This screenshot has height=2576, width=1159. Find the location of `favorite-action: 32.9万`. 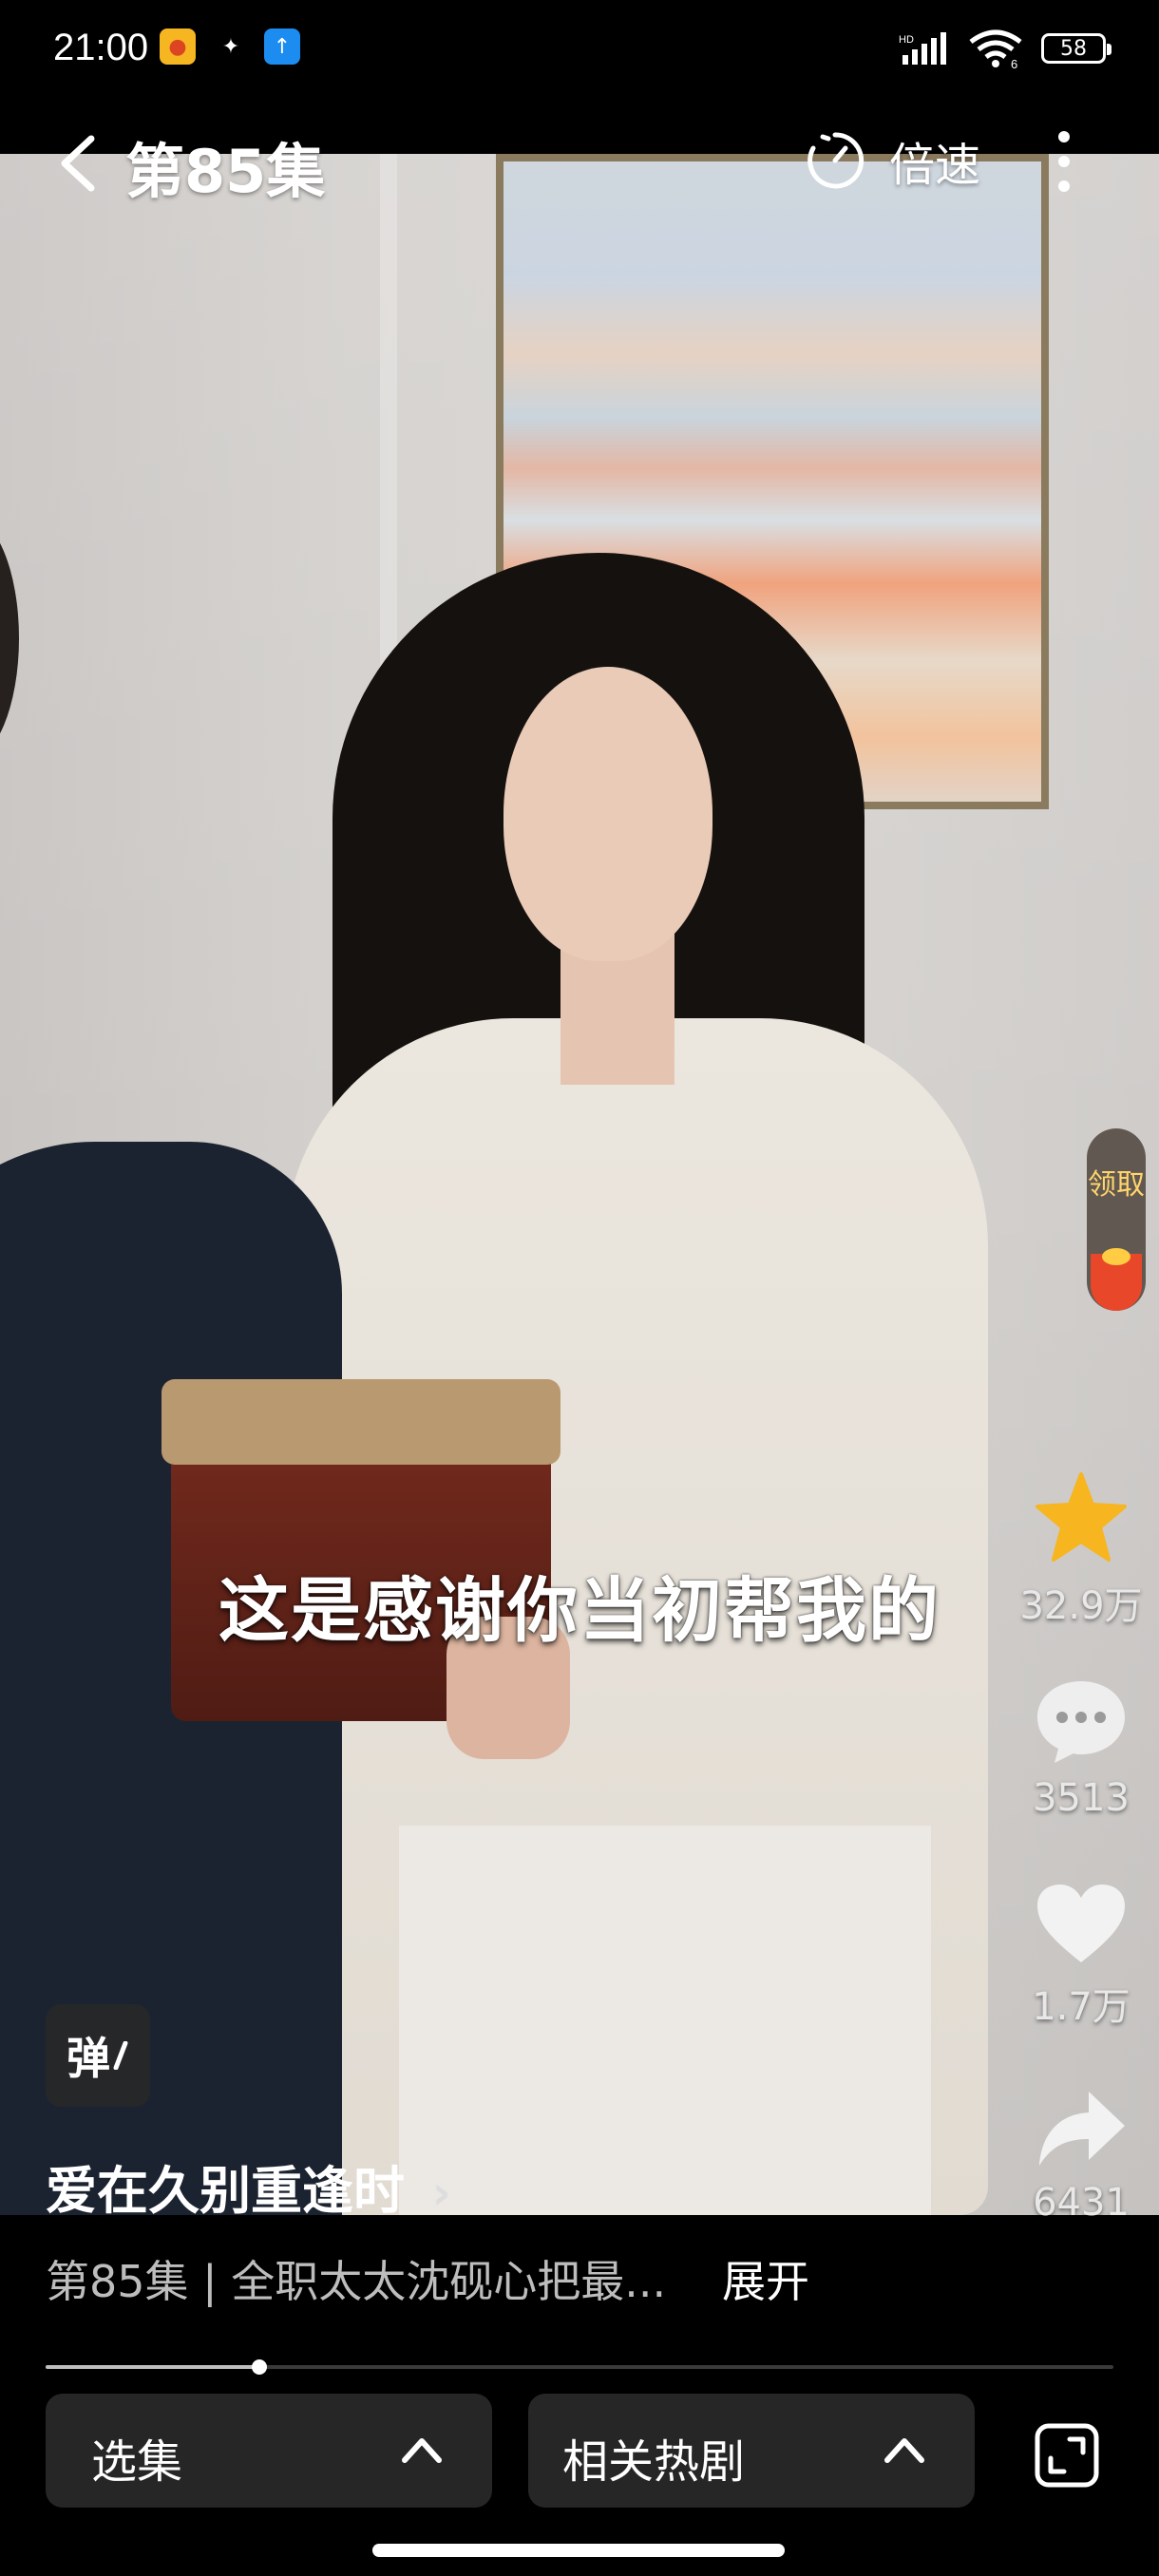

favorite-action: 32.9万 is located at coordinates (1081, 1550).